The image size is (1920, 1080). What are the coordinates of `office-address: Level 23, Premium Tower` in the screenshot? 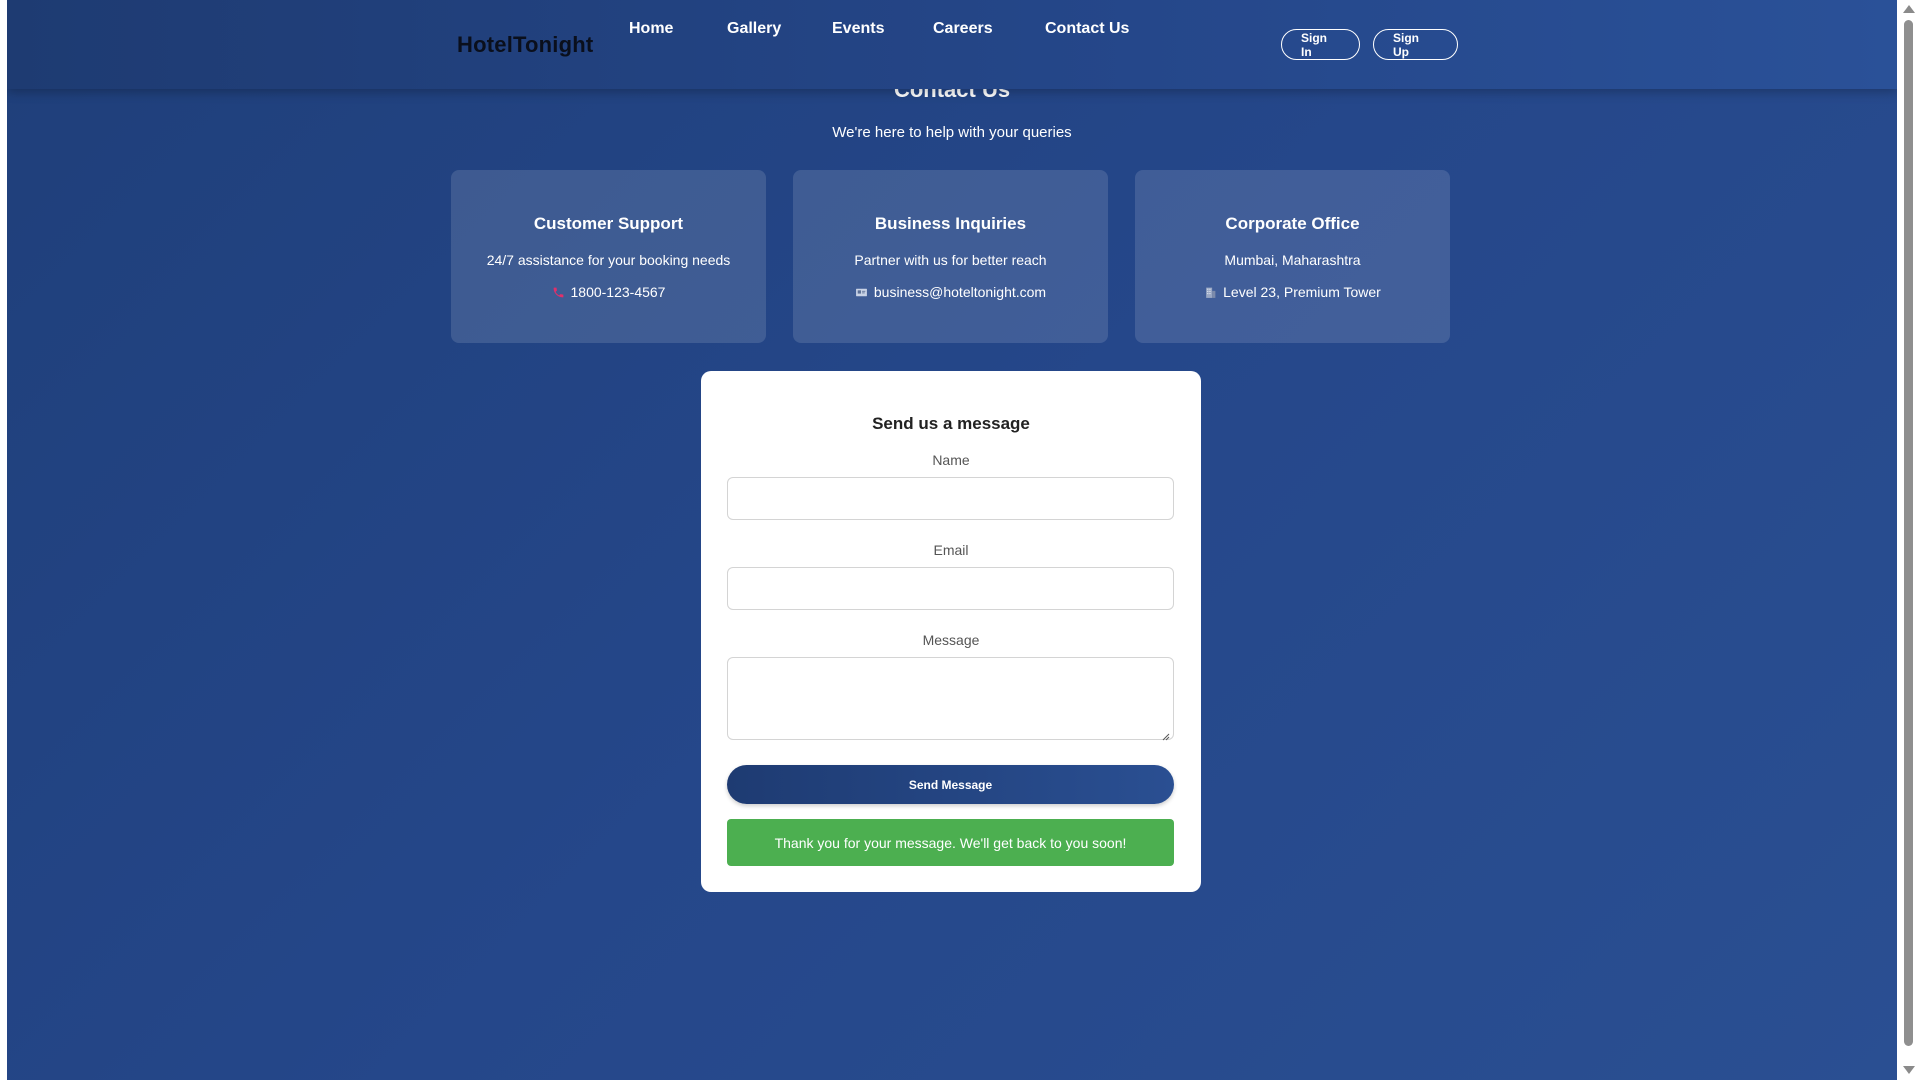 It's located at (1302, 292).